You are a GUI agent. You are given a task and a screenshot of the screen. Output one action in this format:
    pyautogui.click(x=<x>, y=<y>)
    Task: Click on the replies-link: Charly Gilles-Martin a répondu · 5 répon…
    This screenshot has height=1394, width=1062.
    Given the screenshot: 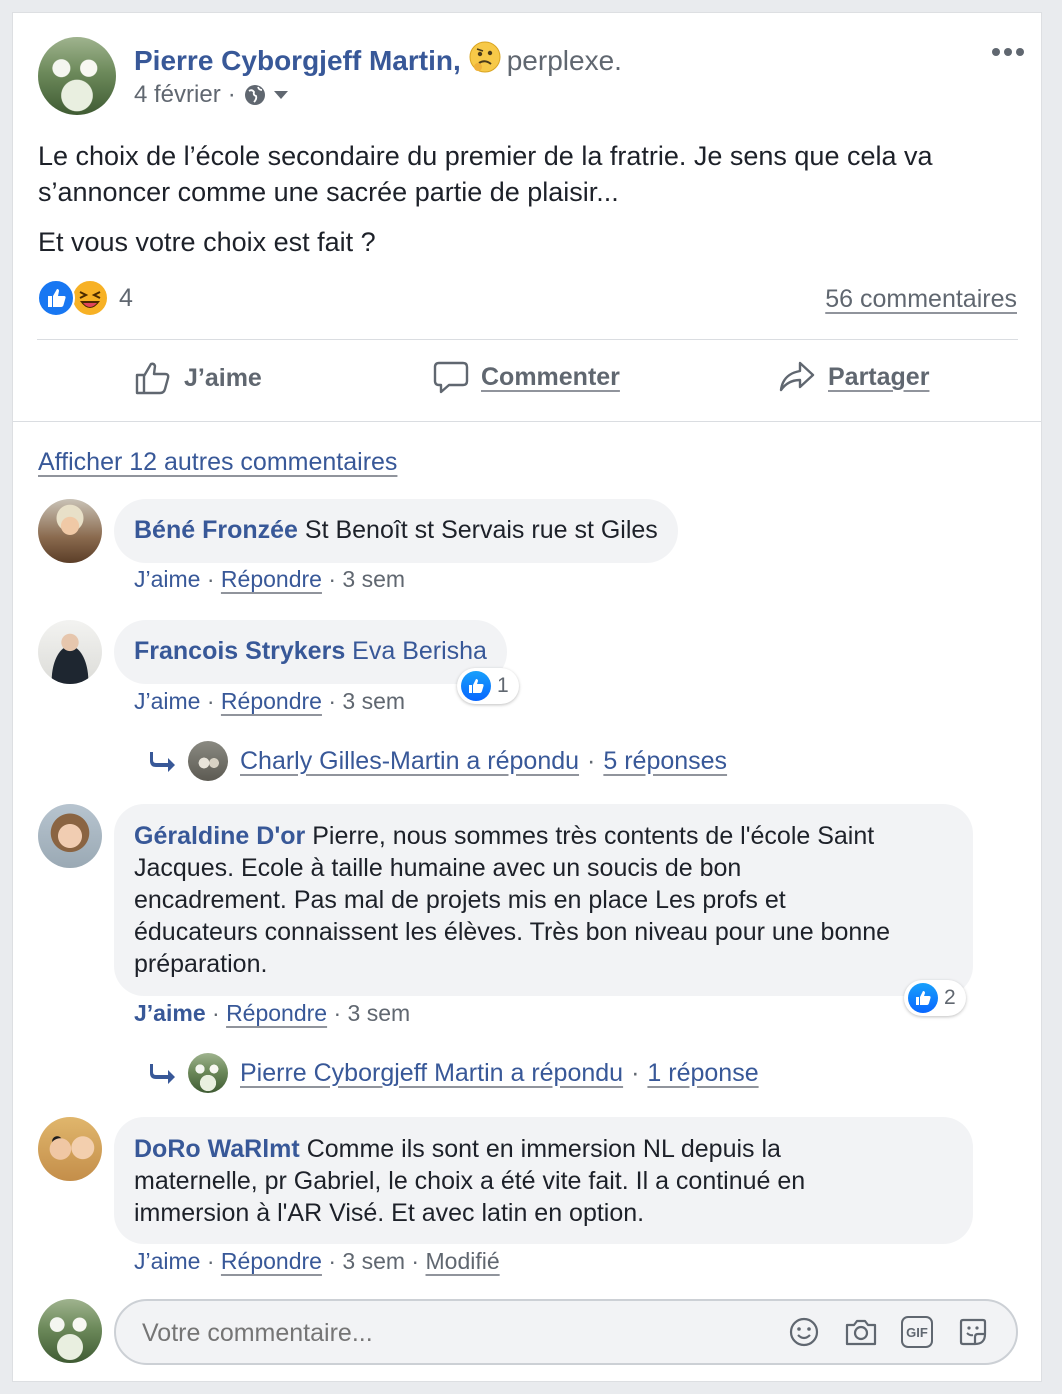 What is the action you would take?
    pyautogui.click(x=438, y=761)
    